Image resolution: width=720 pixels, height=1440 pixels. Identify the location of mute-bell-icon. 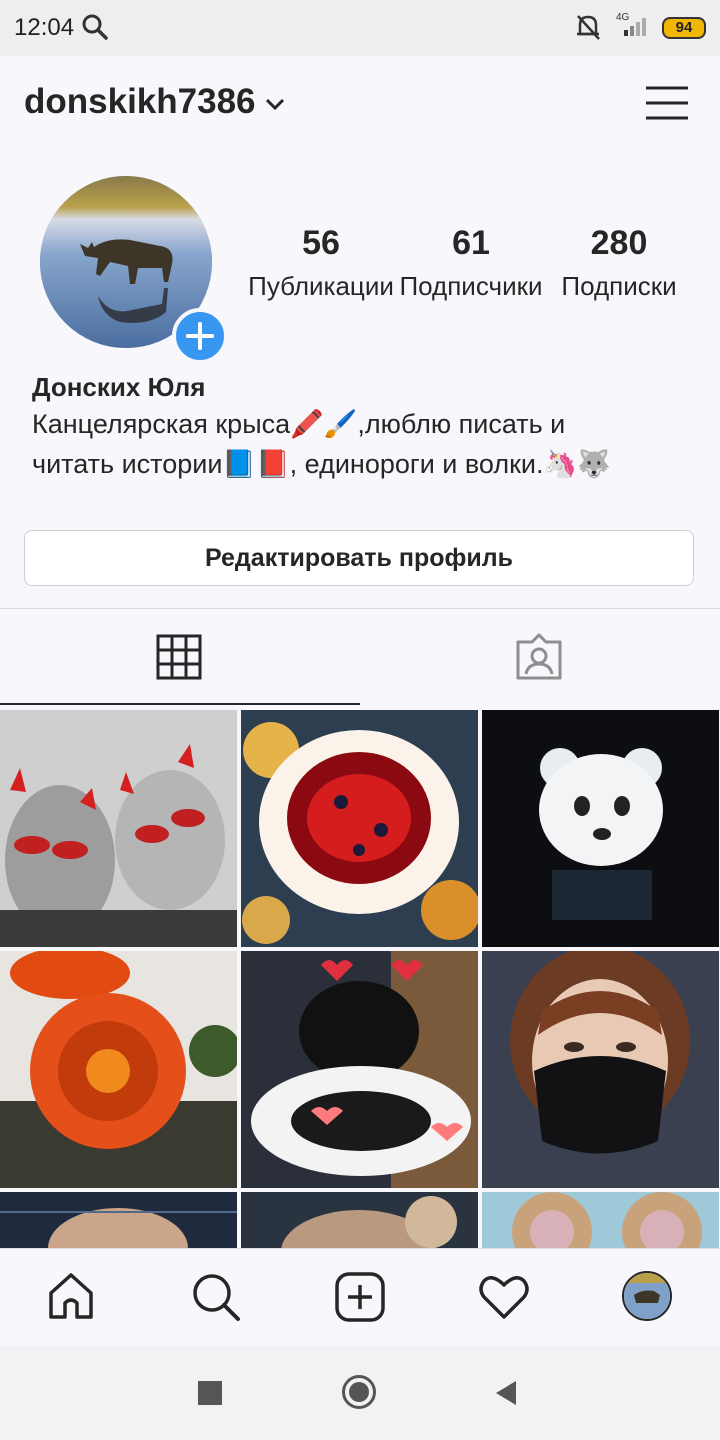
(588, 27).